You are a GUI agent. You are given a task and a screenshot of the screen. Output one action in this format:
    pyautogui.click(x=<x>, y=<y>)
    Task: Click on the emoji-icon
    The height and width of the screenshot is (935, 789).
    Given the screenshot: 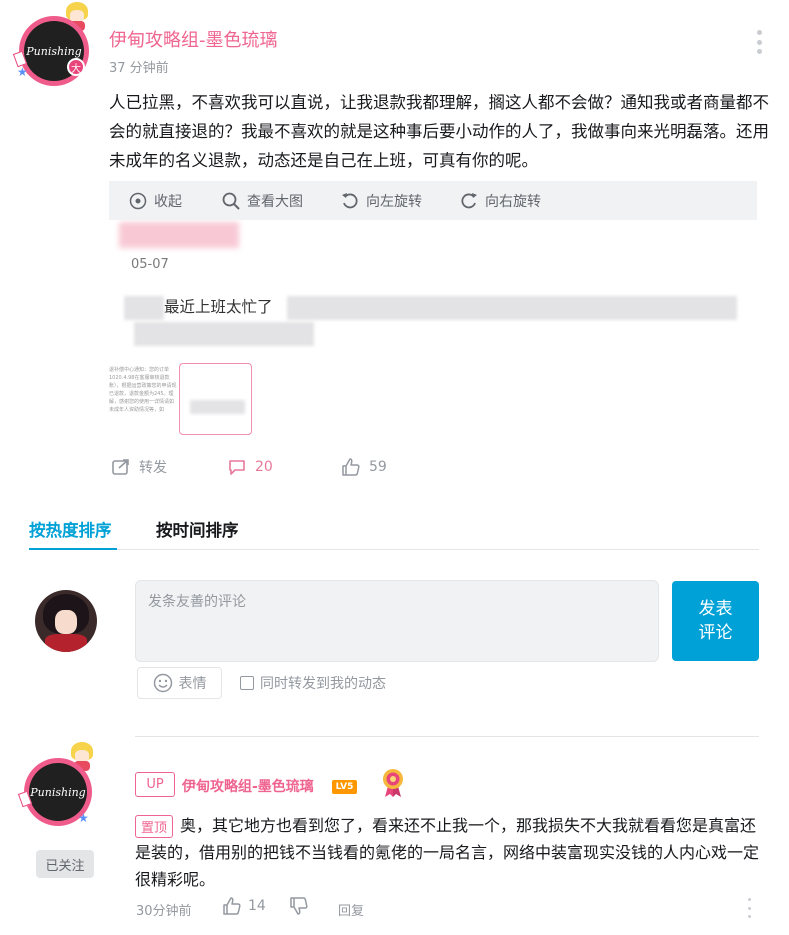 What is the action you would take?
    pyautogui.click(x=162, y=683)
    